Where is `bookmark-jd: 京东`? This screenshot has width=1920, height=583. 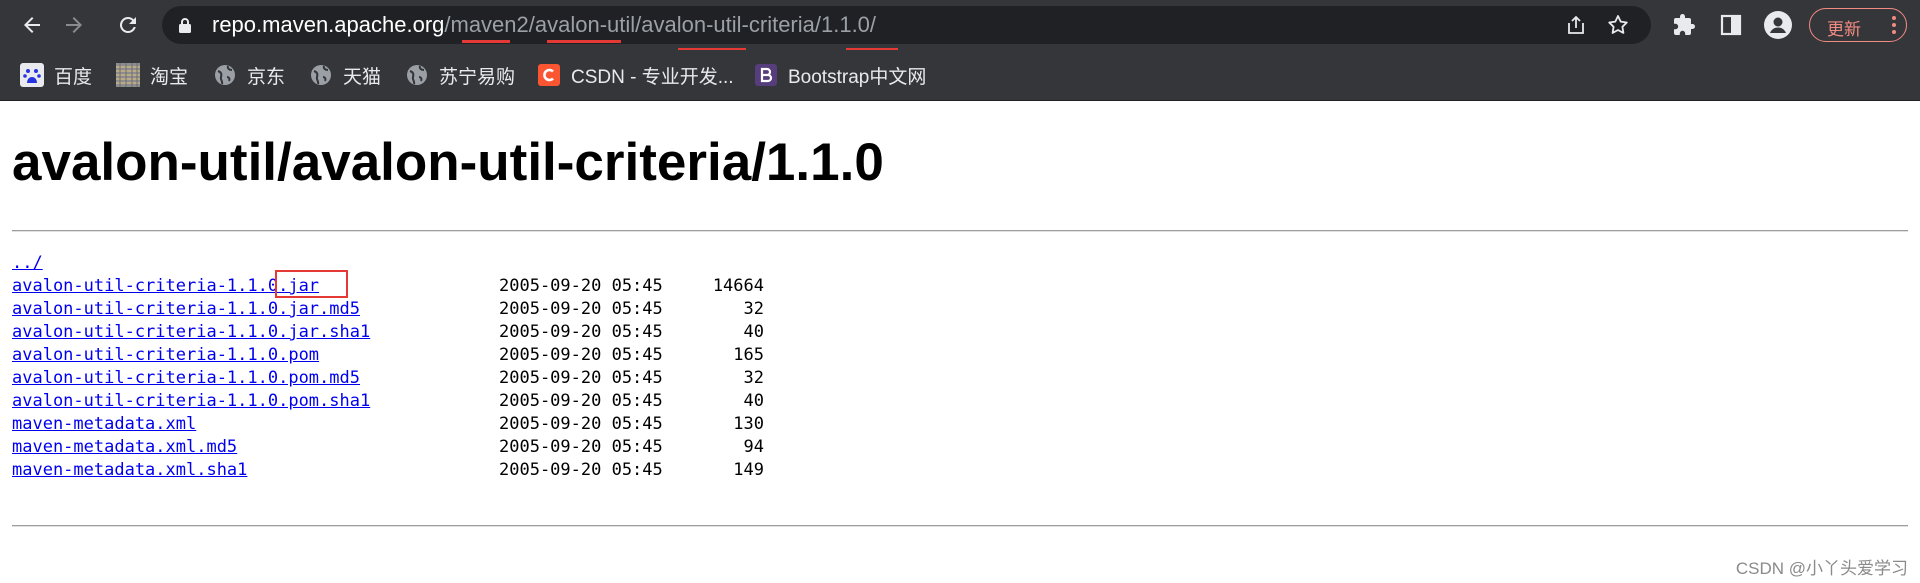 bookmark-jd: 京东 is located at coordinates (249, 75).